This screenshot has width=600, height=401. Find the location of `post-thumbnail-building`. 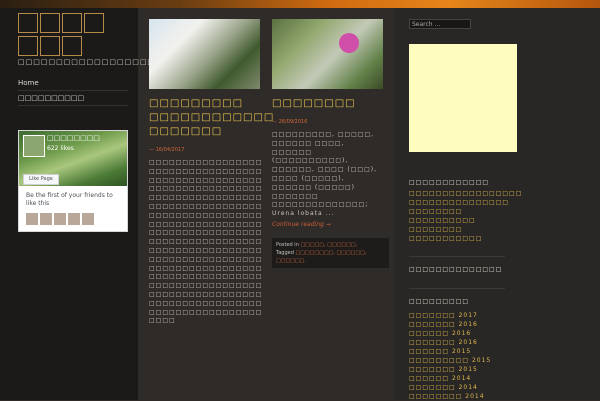

post-thumbnail-building is located at coordinates (204, 54).